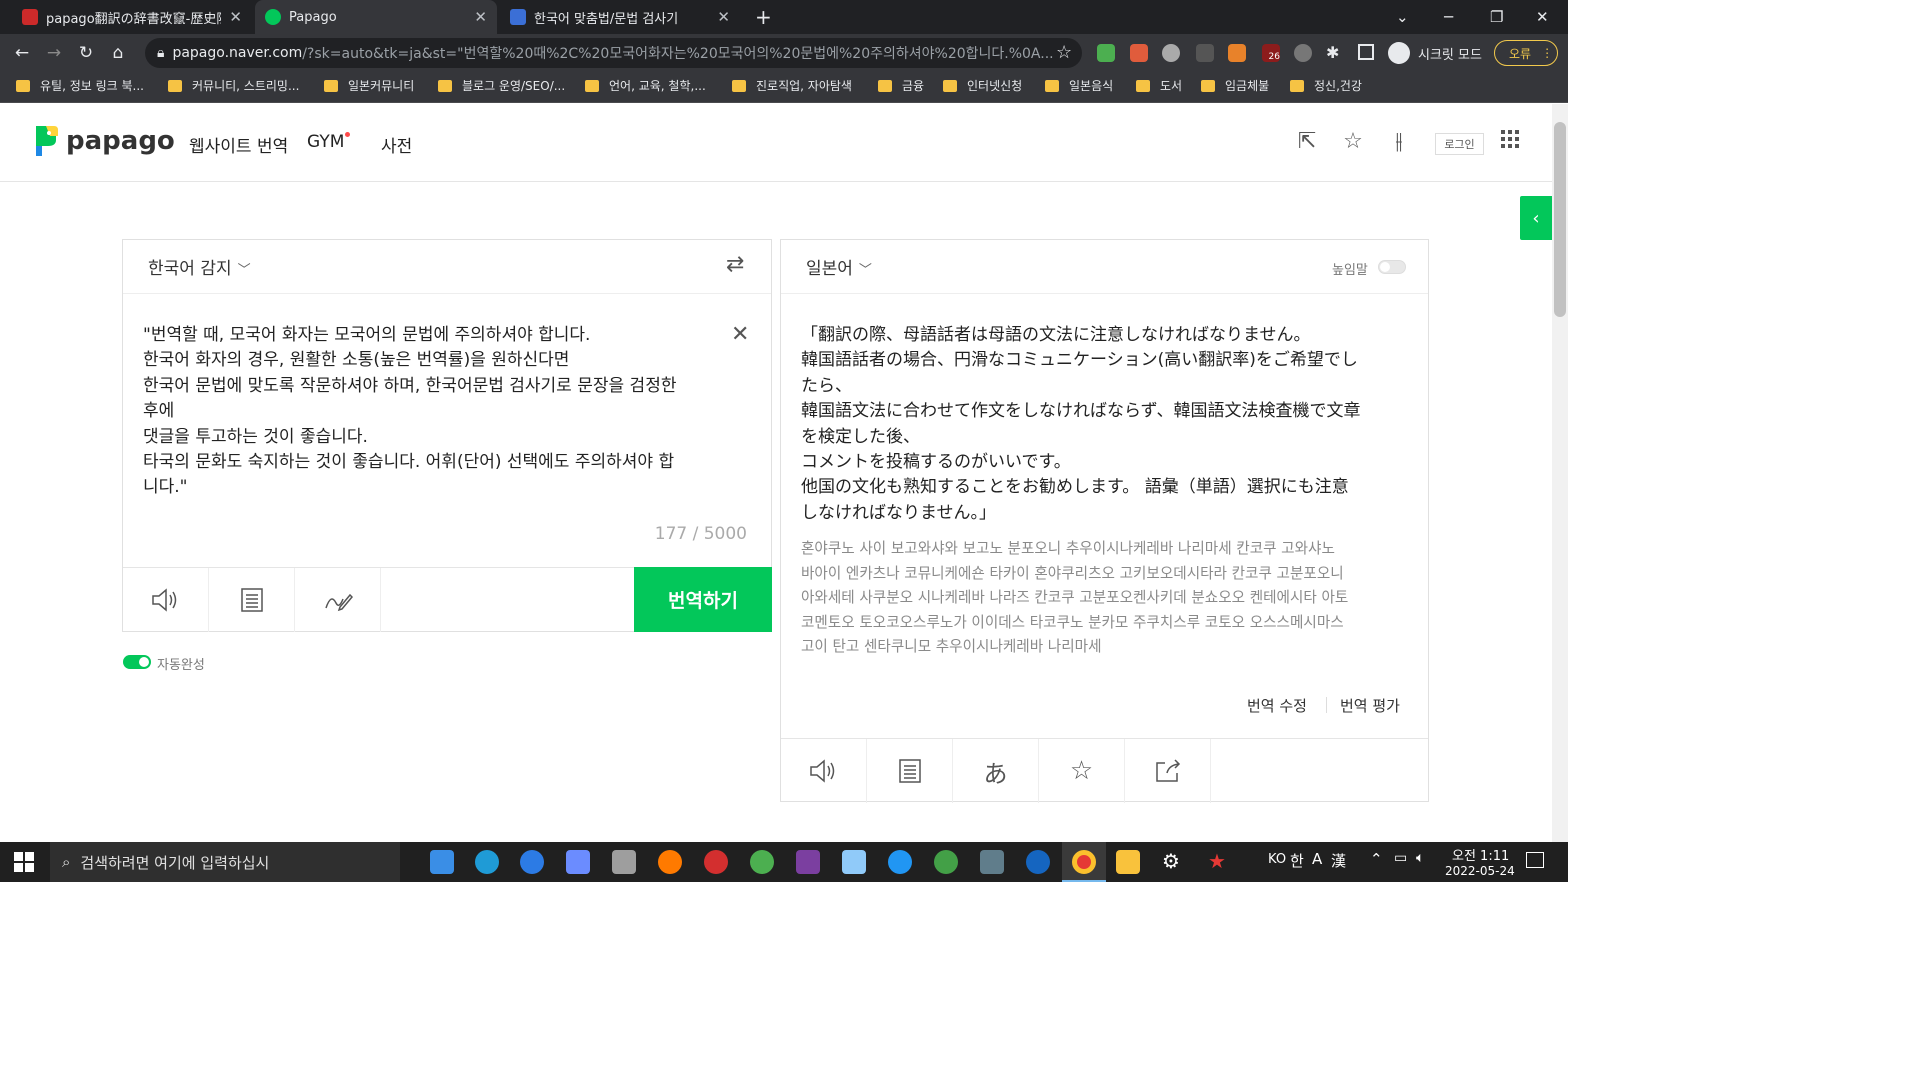  Describe the element at coordinates (1402, 17) in the screenshot. I see `tab-search-icon: ⌄` at that location.